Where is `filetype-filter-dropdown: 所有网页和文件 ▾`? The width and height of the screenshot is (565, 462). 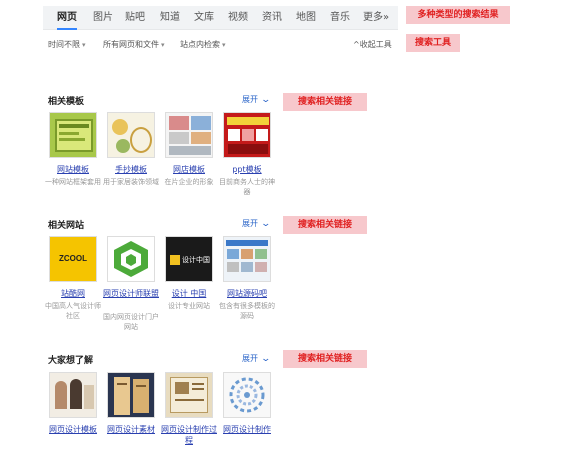 filetype-filter-dropdown: 所有网页和文件 ▾ is located at coordinates (134, 44).